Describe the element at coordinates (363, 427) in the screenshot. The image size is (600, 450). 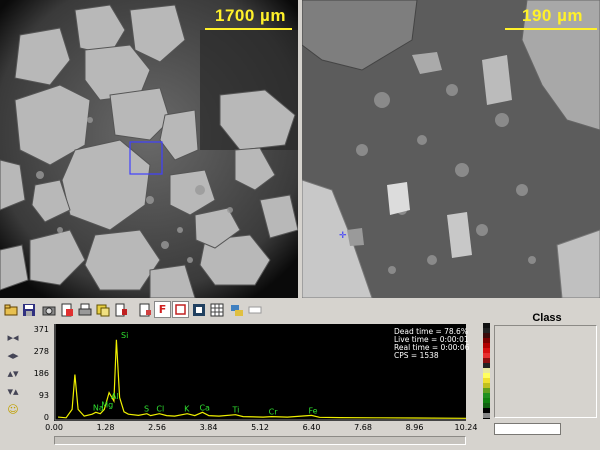
I see `x-tick: 7.68` at that location.